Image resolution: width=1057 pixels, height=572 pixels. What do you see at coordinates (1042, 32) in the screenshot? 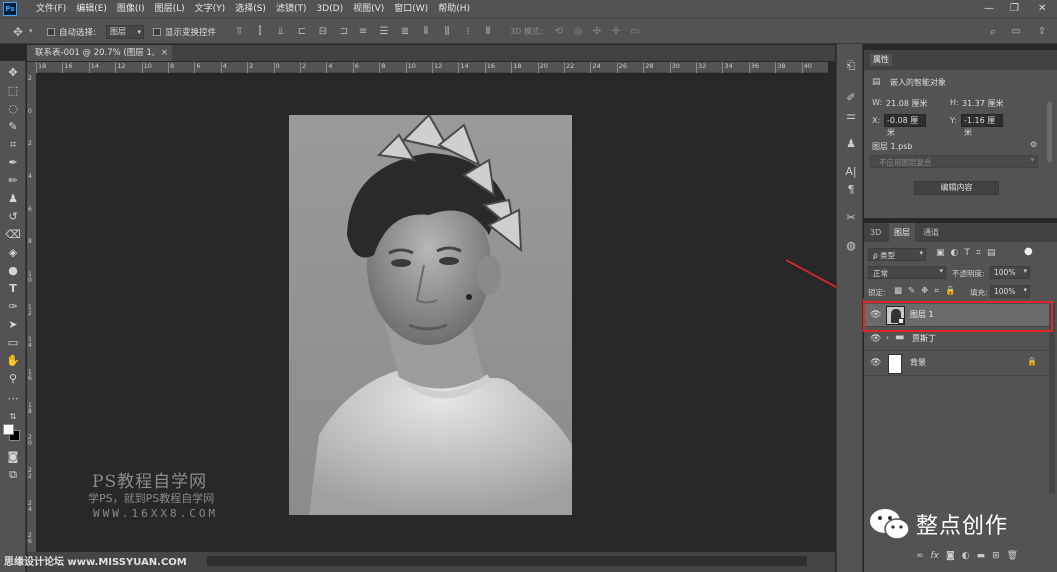
I see `share-icon: ⇪` at bounding box center [1042, 32].